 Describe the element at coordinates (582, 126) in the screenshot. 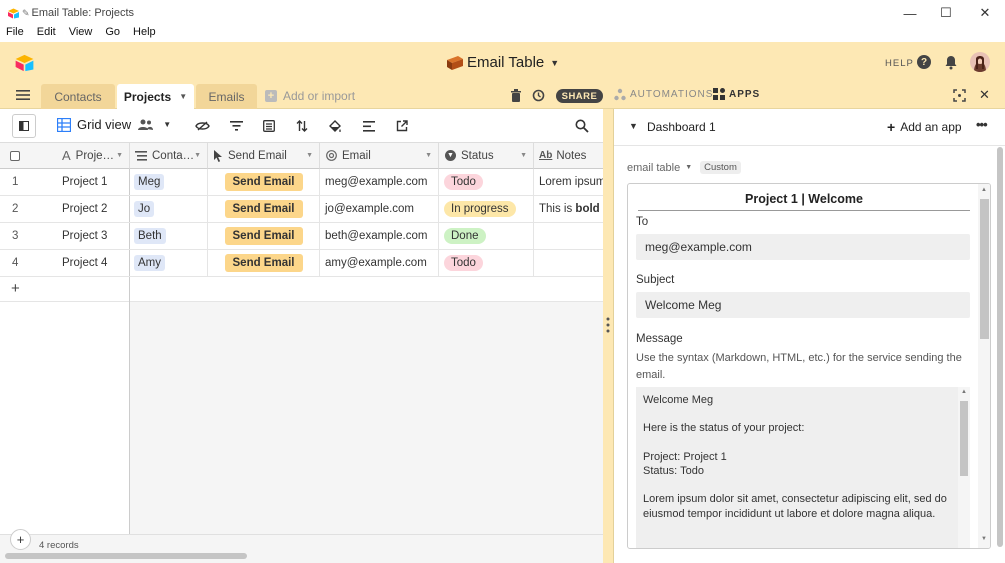

I see `search-icon` at that location.